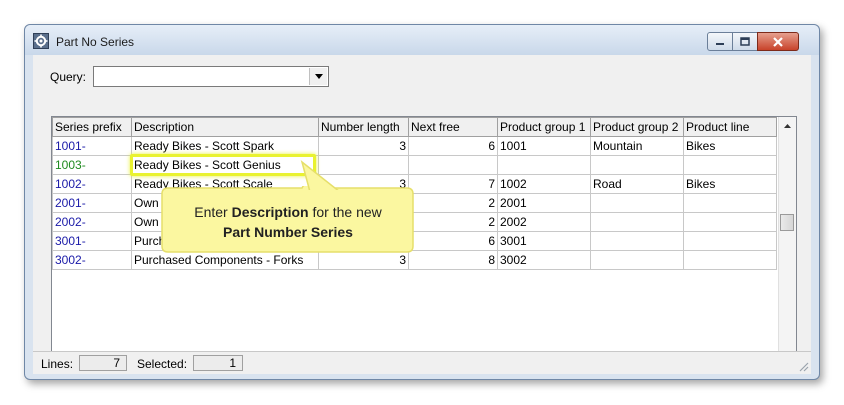 The width and height of the screenshot is (844, 405). I want to click on cell-series-prefix: 1003-, so click(92, 165).